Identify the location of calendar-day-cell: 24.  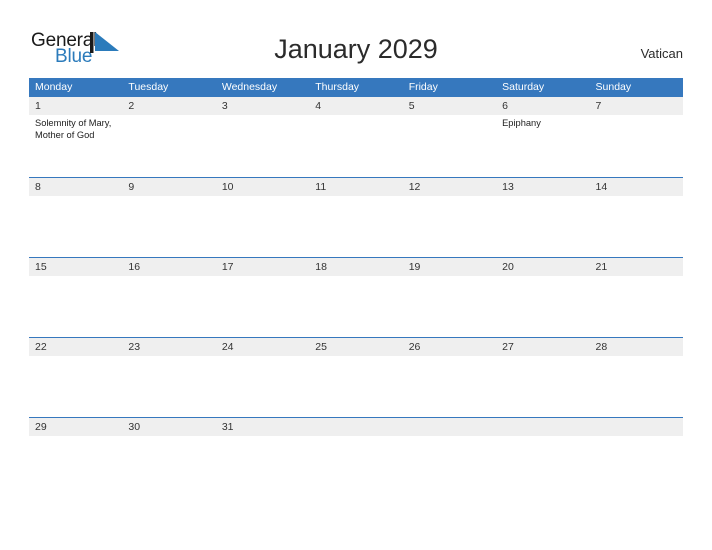
(262, 378).